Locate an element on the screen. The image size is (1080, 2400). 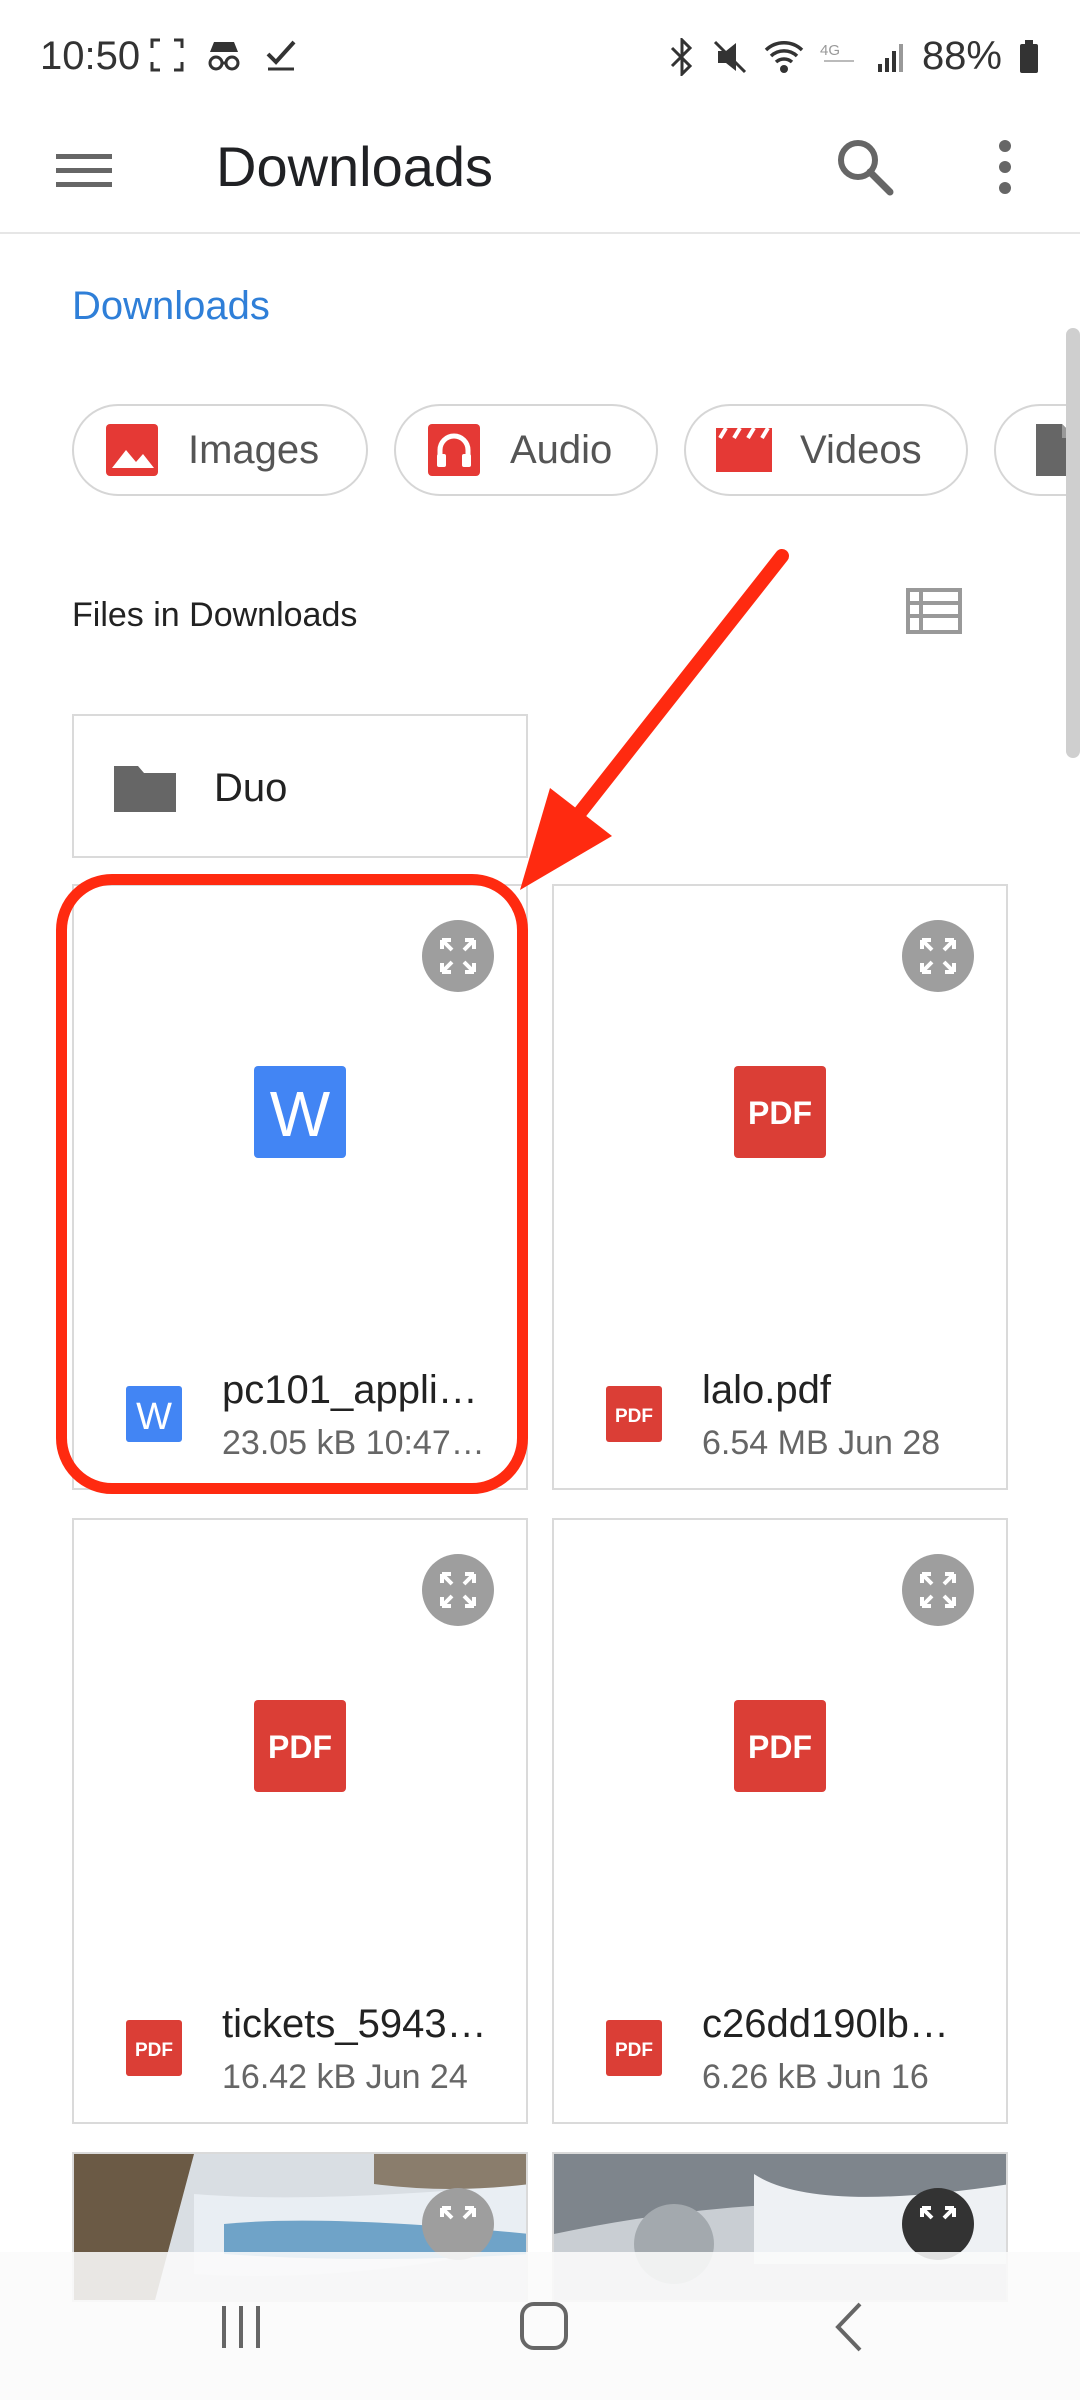
arrow-annotation-icon is located at coordinates (654, 719).